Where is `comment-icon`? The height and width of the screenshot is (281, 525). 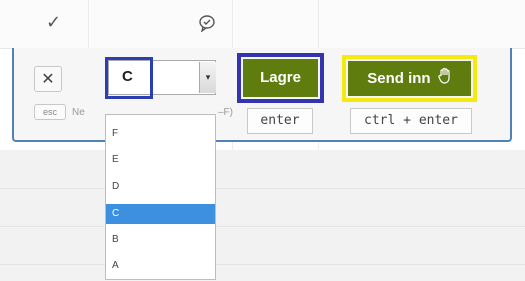 comment-icon is located at coordinates (207, 25).